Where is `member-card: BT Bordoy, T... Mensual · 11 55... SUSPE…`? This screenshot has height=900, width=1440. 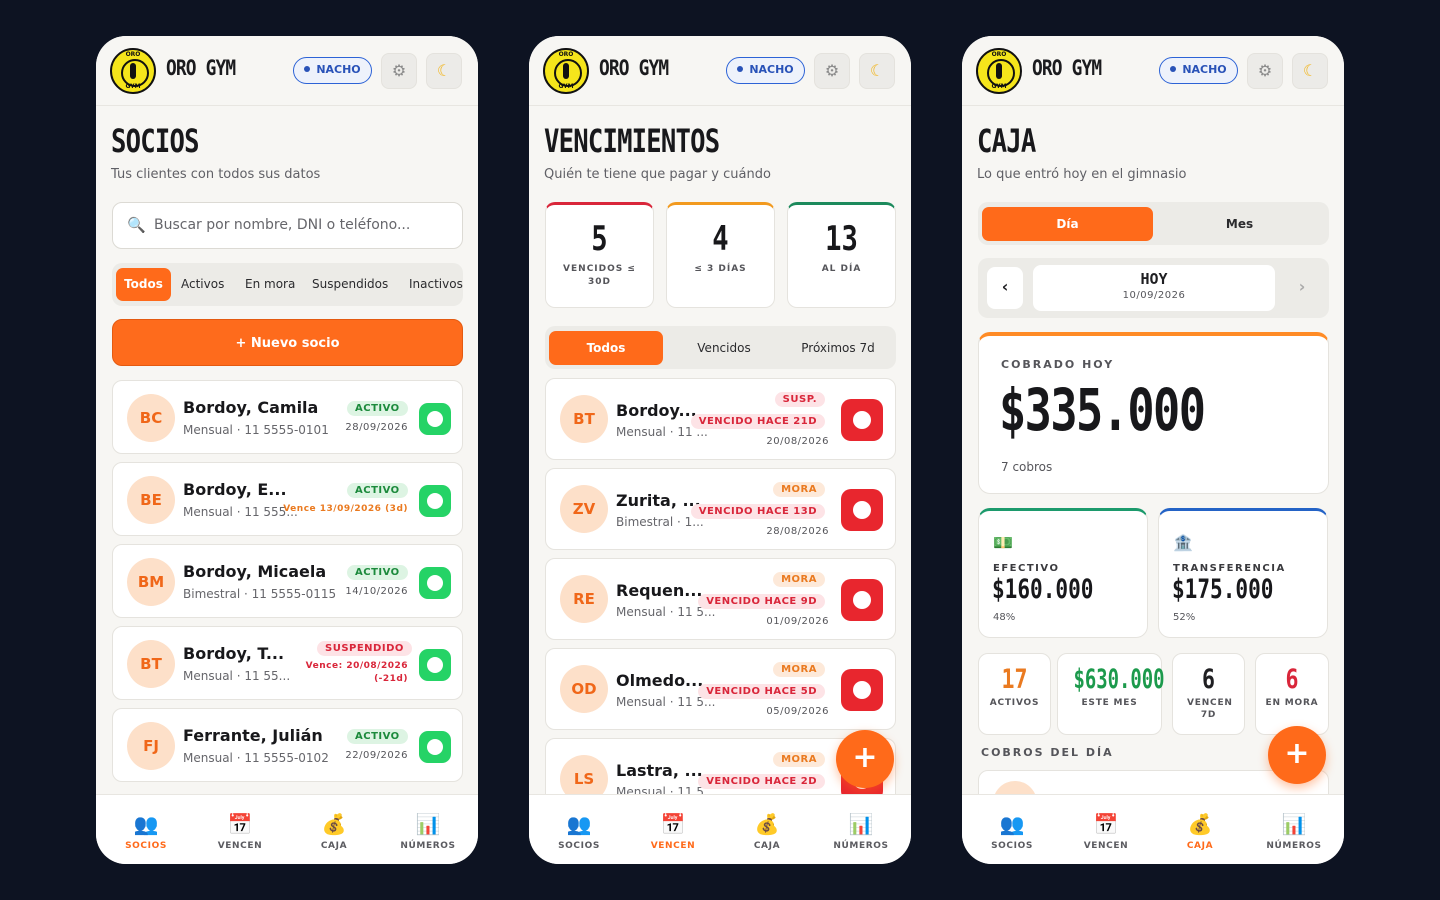 member-card: BT Bordoy, T... Mensual · 11 55... SUSPE… is located at coordinates (287, 663).